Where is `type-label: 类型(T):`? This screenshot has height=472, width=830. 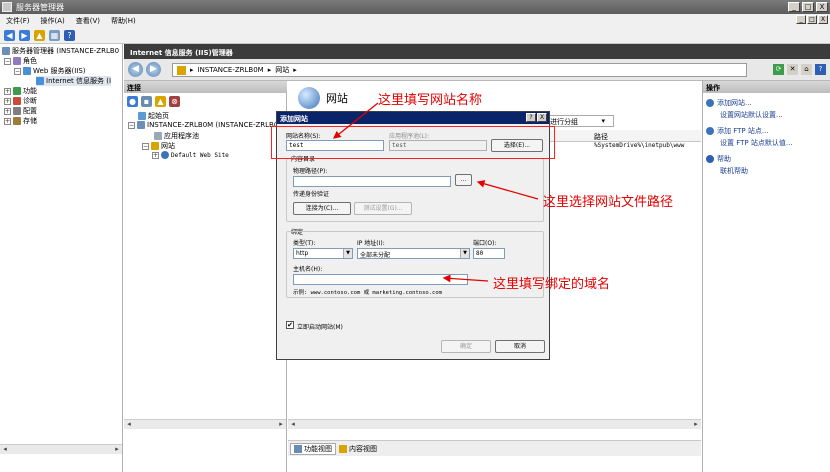 type-label: 类型(T): is located at coordinates (304, 243).